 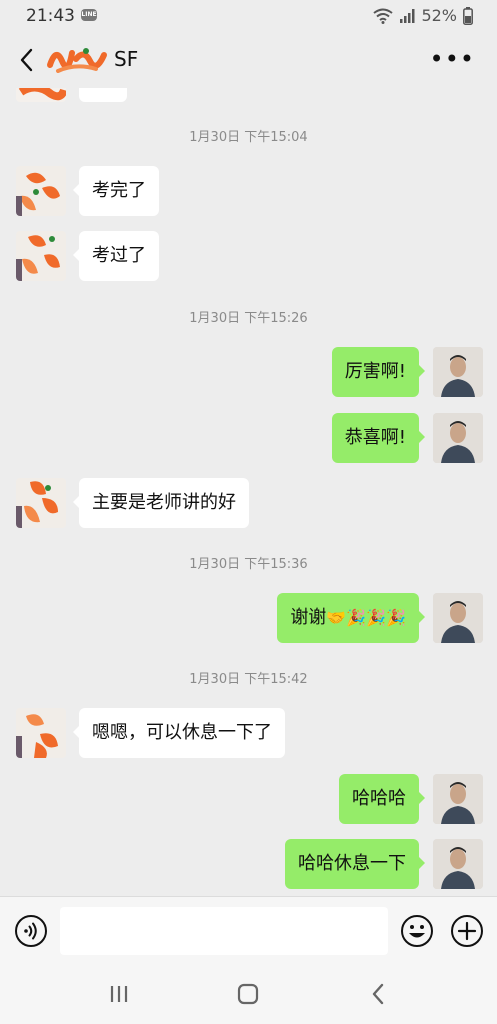 I want to click on partial-bubble, so click(x=103, y=95).